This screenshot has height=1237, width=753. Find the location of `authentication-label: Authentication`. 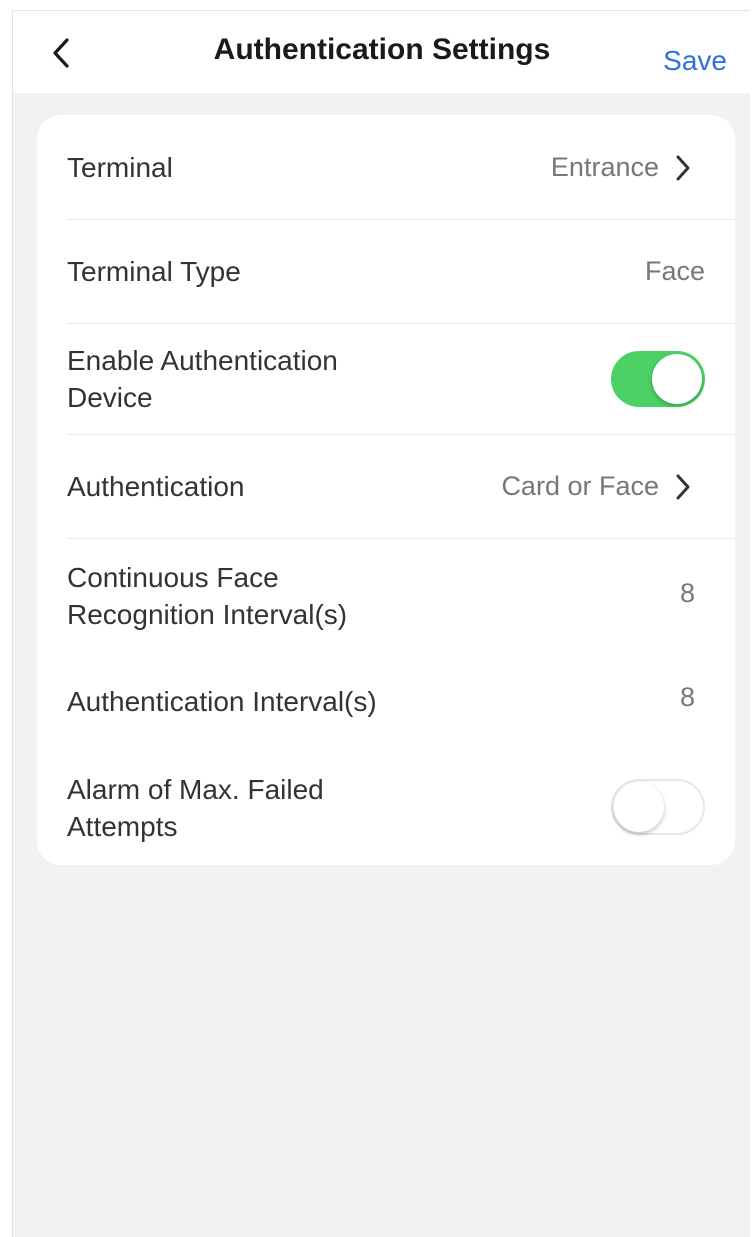

authentication-label: Authentication is located at coordinates (156, 486).